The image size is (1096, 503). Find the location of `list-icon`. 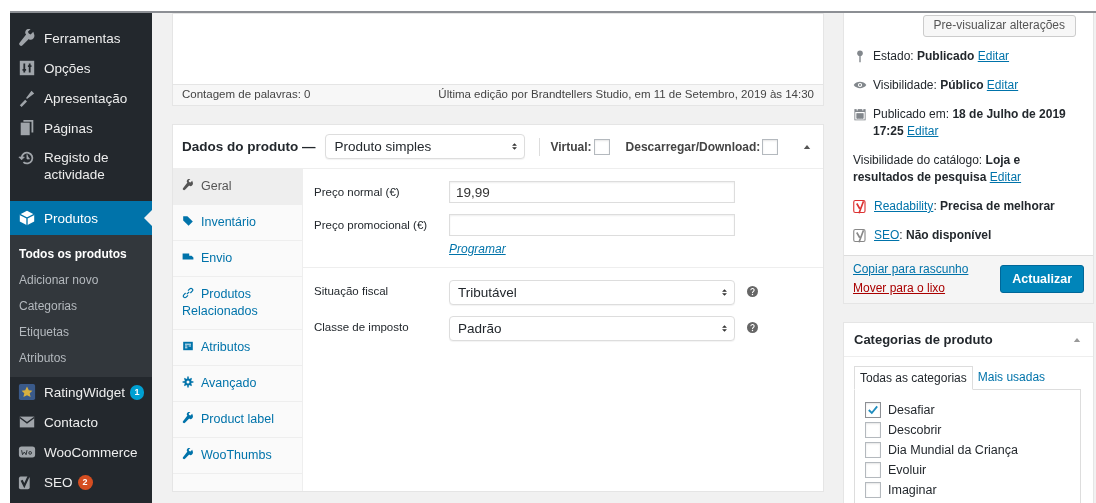

list-icon is located at coordinates (188, 346).